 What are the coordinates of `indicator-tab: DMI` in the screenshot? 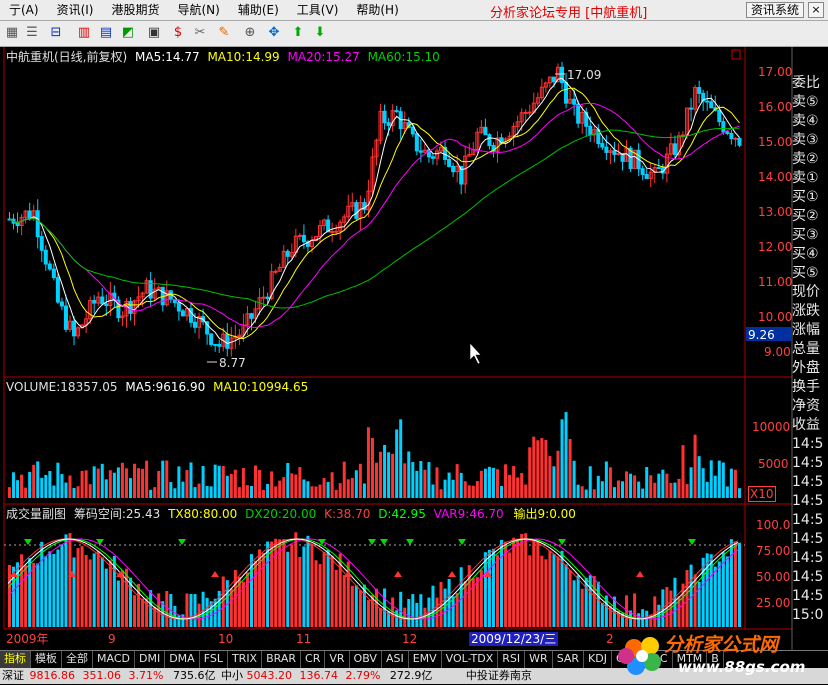 It's located at (150, 659).